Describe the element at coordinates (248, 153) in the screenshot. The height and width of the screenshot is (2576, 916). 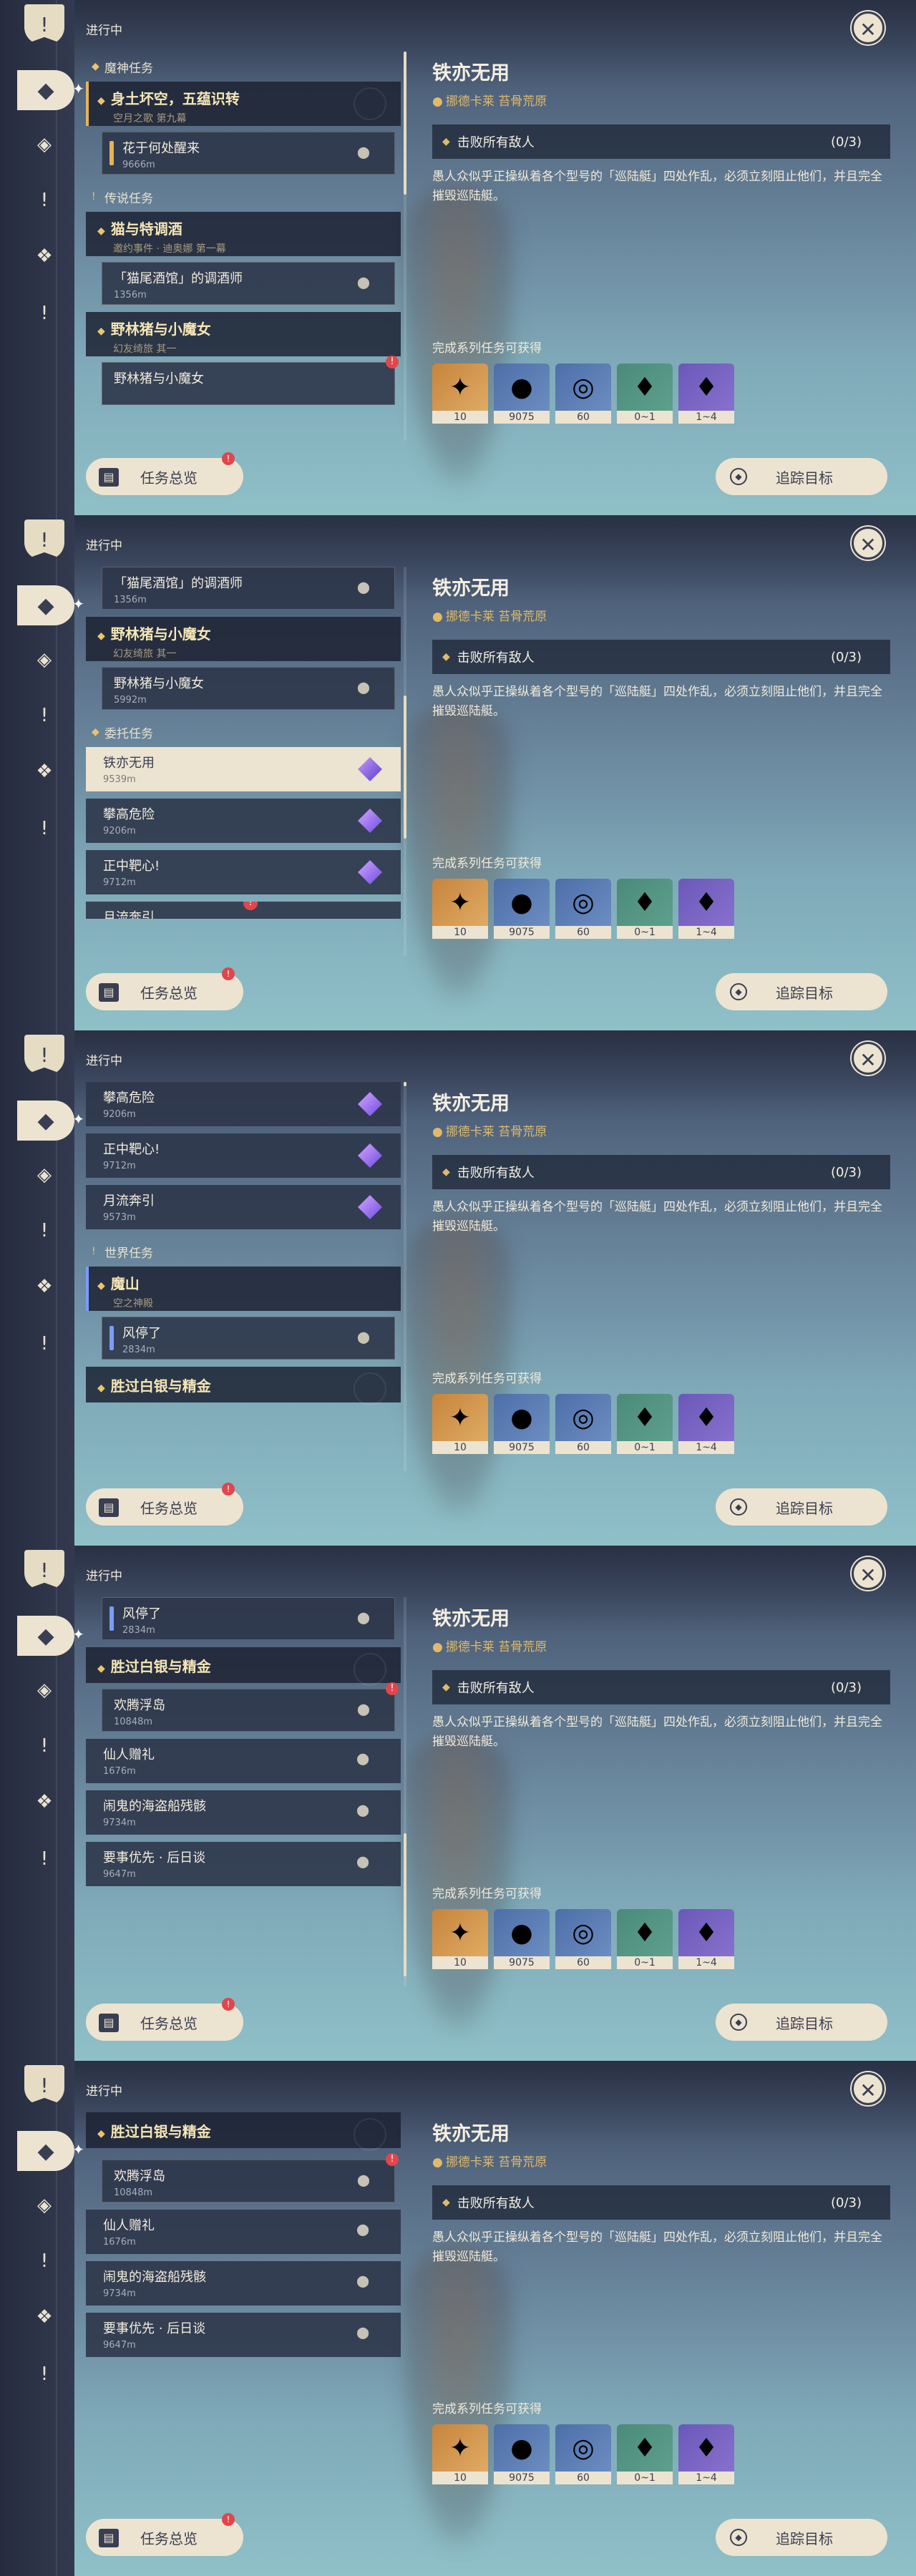
I see `quest-step: 花于何处醒来 9666m ⬤` at that location.